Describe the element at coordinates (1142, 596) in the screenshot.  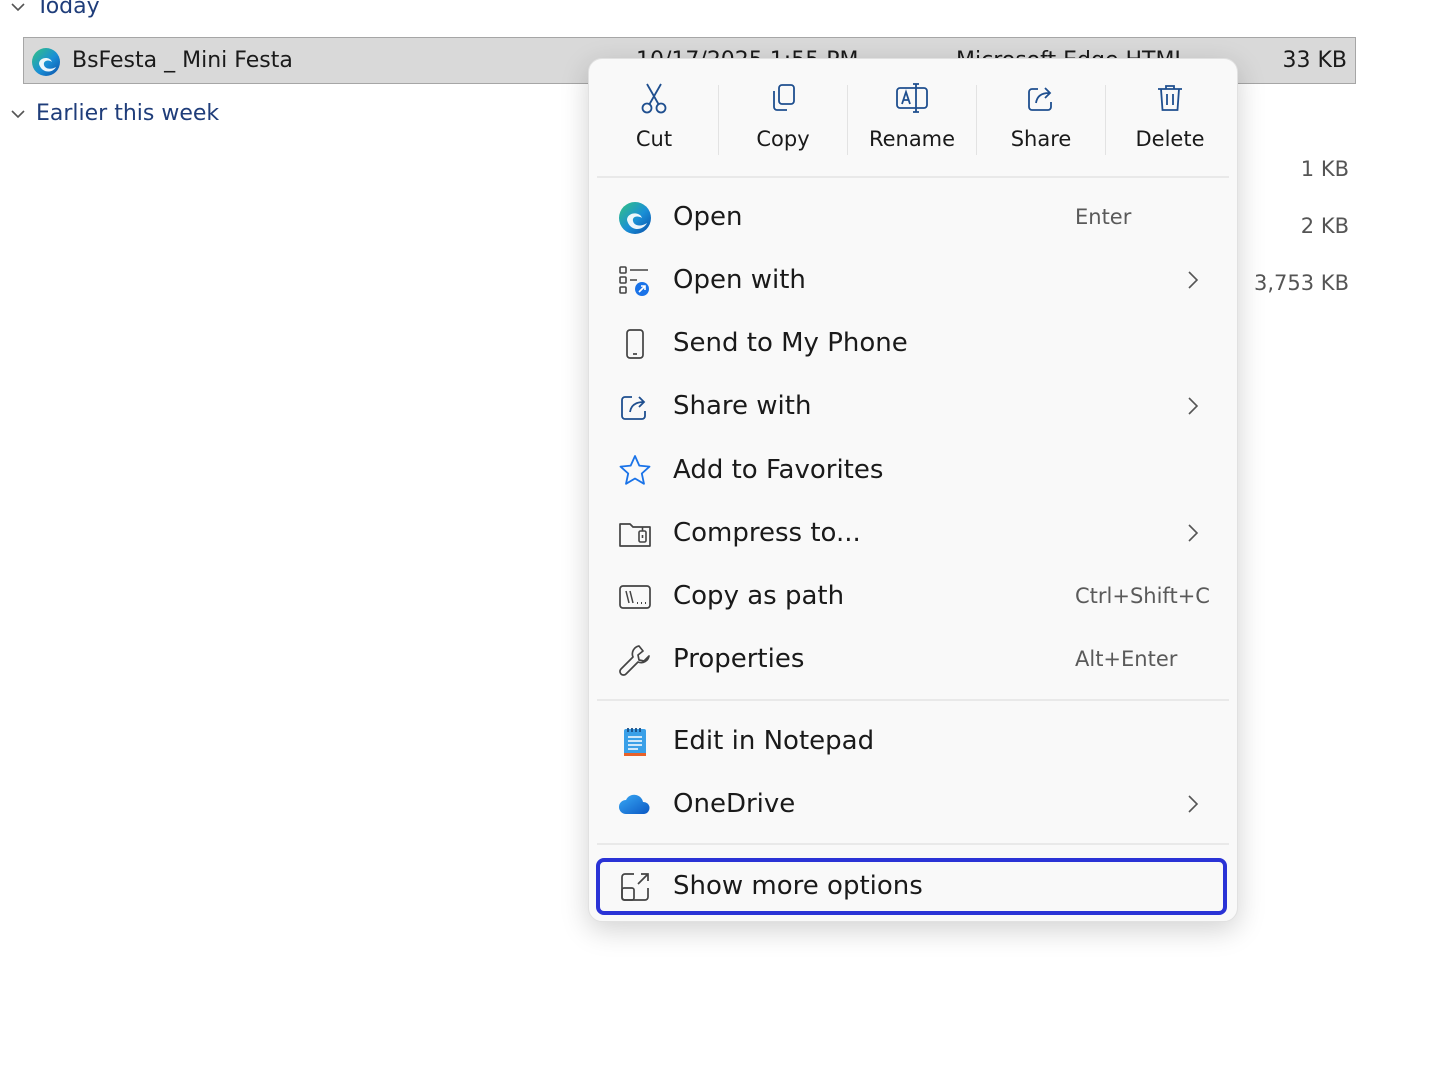
I see `shortcut-text: Ctrl+Shift+C` at that location.